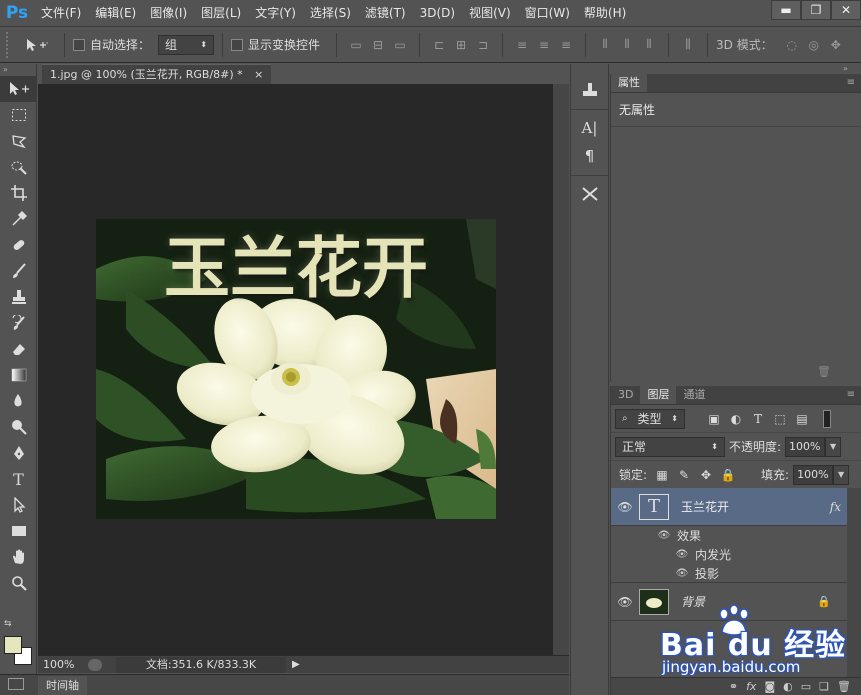  I want to click on filter-shape-icon: ⬚, so click(780, 419).